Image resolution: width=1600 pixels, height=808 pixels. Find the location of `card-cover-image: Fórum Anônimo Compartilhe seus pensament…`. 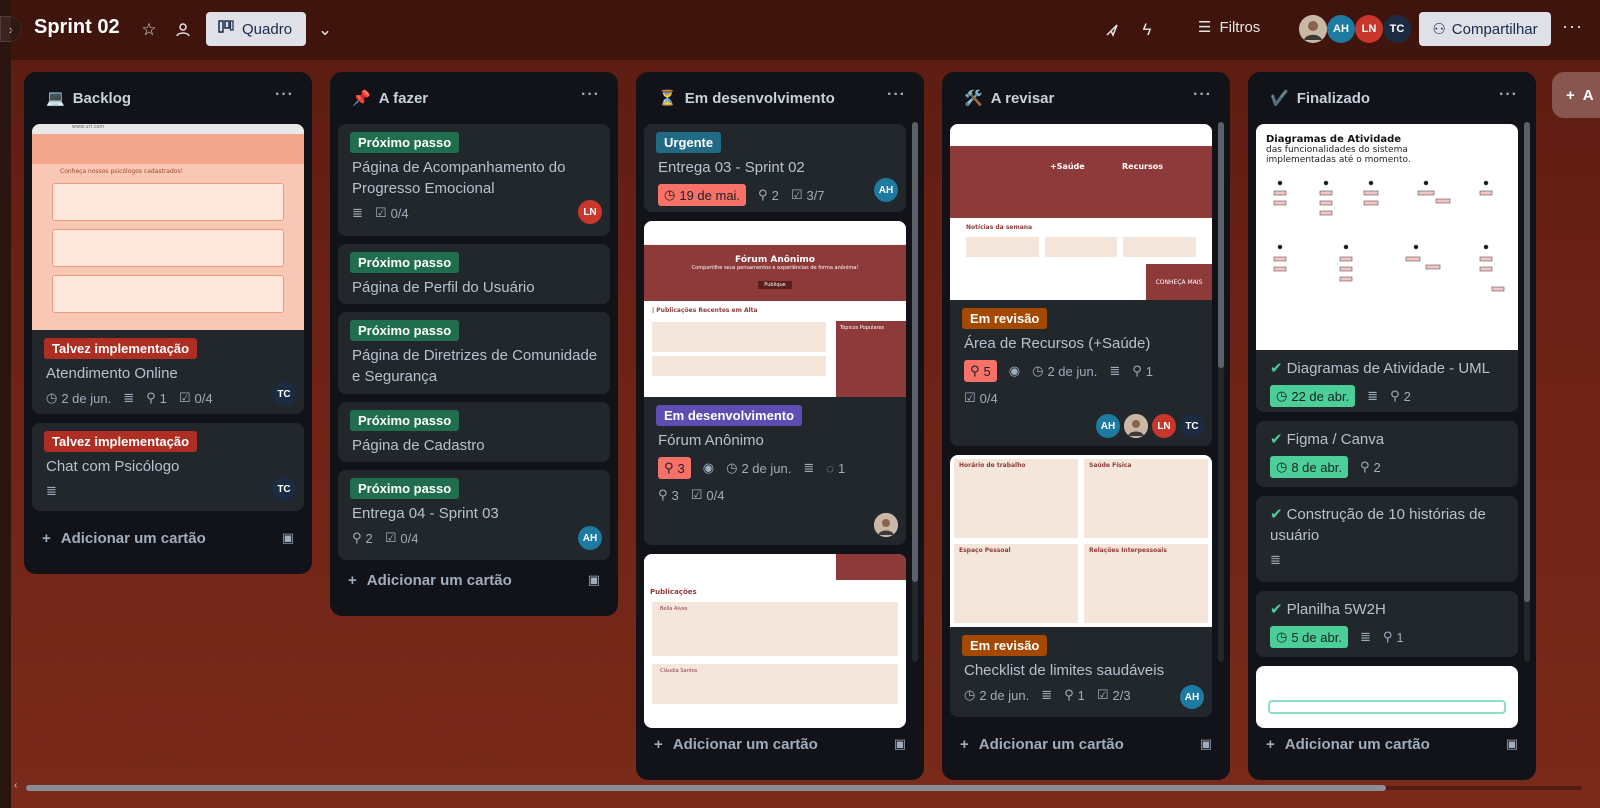

card-cover-image: Fórum Anônimo Compartilhe seus pensament… is located at coordinates (775, 309).